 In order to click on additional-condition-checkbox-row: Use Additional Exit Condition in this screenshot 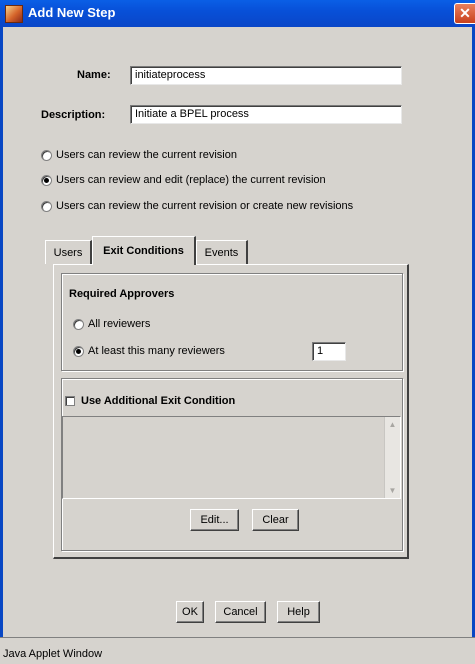, I will do `click(150, 401)`.